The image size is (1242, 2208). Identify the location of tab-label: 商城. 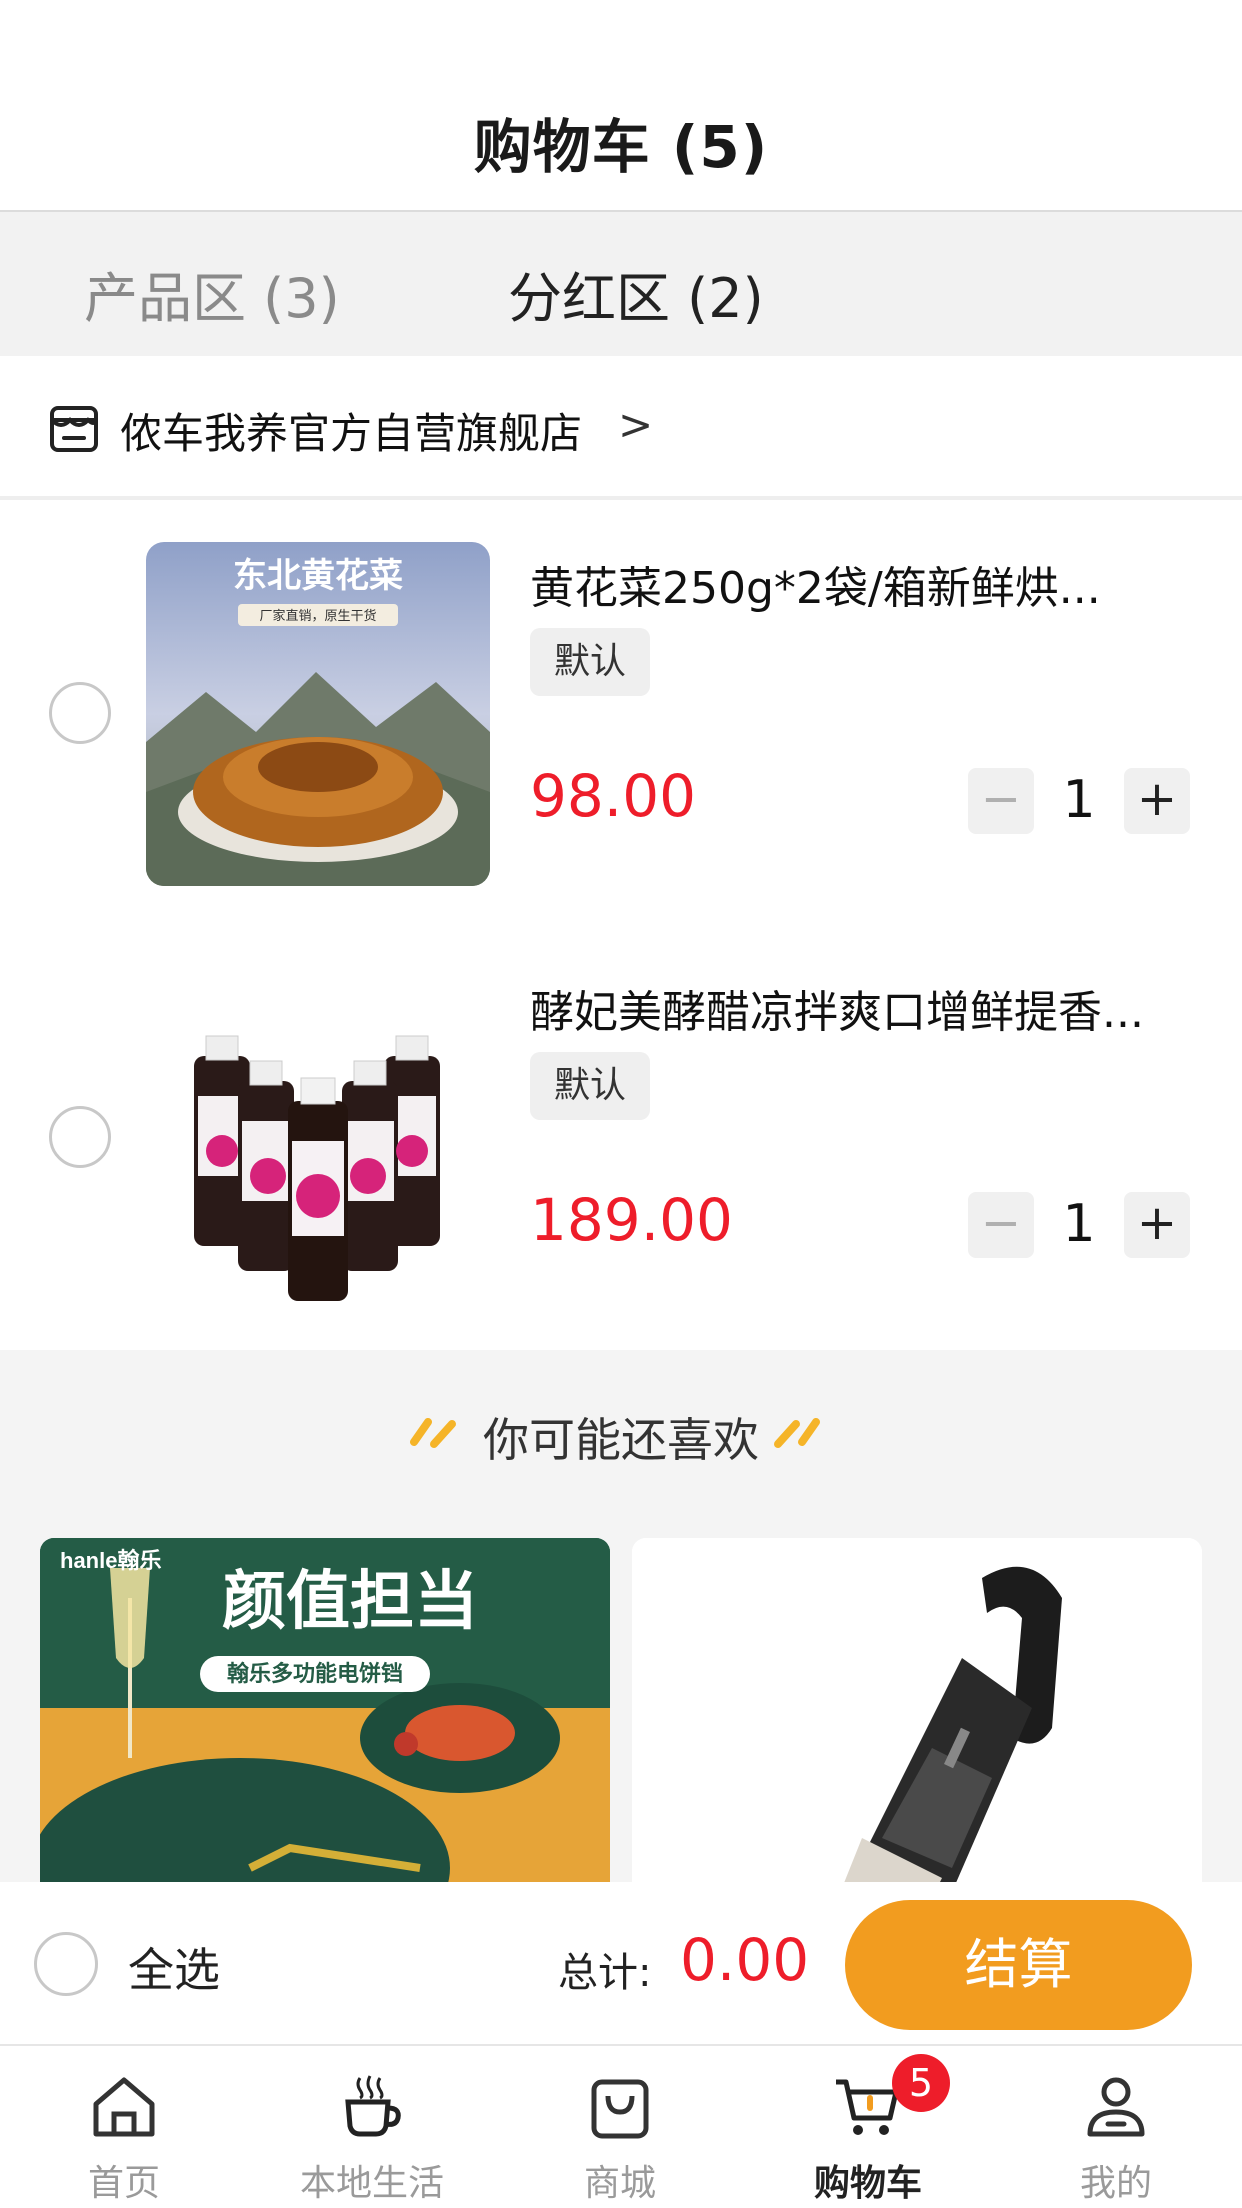
(619, 2183).